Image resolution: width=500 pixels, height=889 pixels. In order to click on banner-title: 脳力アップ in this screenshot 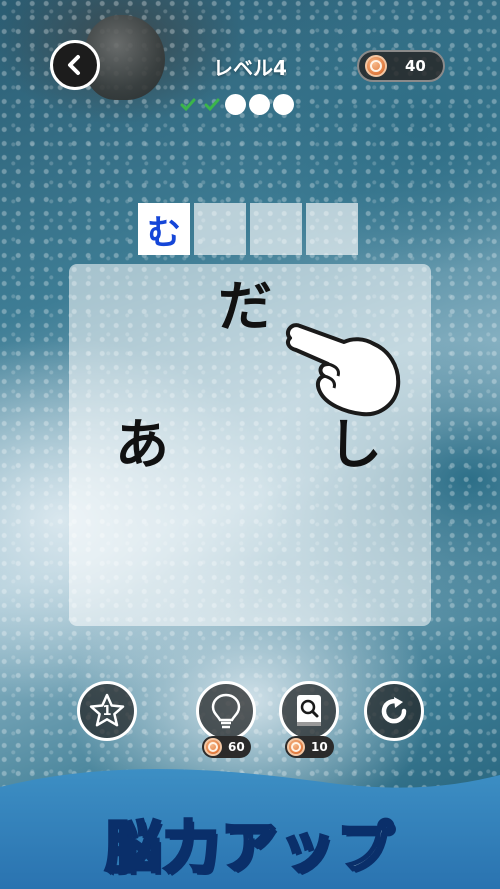, I will do `click(249, 849)`.